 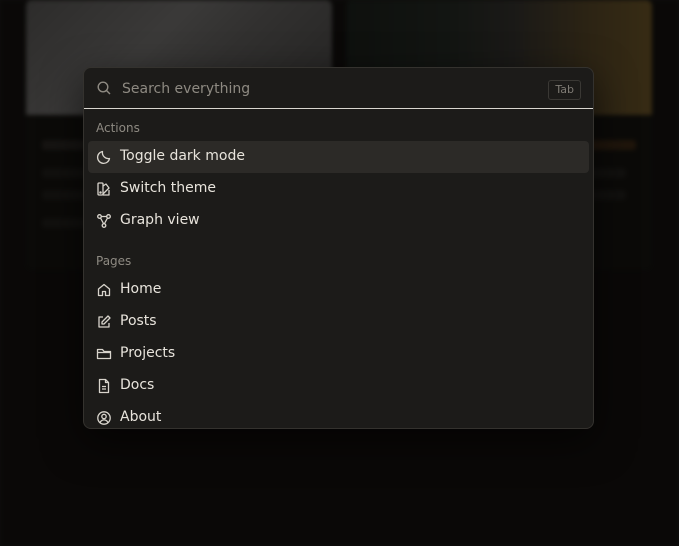 What do you see at coordinates (338, 189) in the screenshot?
I see `command-switch-theme: Switch theme` at bounding box center [338, 189].